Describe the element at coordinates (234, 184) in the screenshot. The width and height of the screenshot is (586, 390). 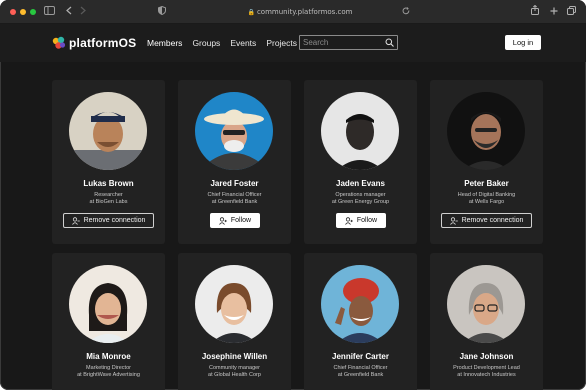
I see `member-name: Jared Foster` at that location.